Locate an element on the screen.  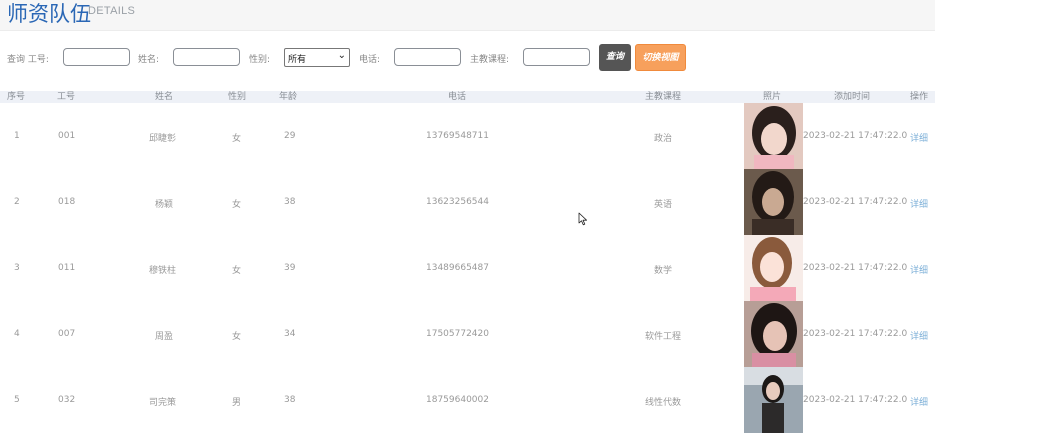
mouse-pointer-icon is located at coordinates (582, 219).